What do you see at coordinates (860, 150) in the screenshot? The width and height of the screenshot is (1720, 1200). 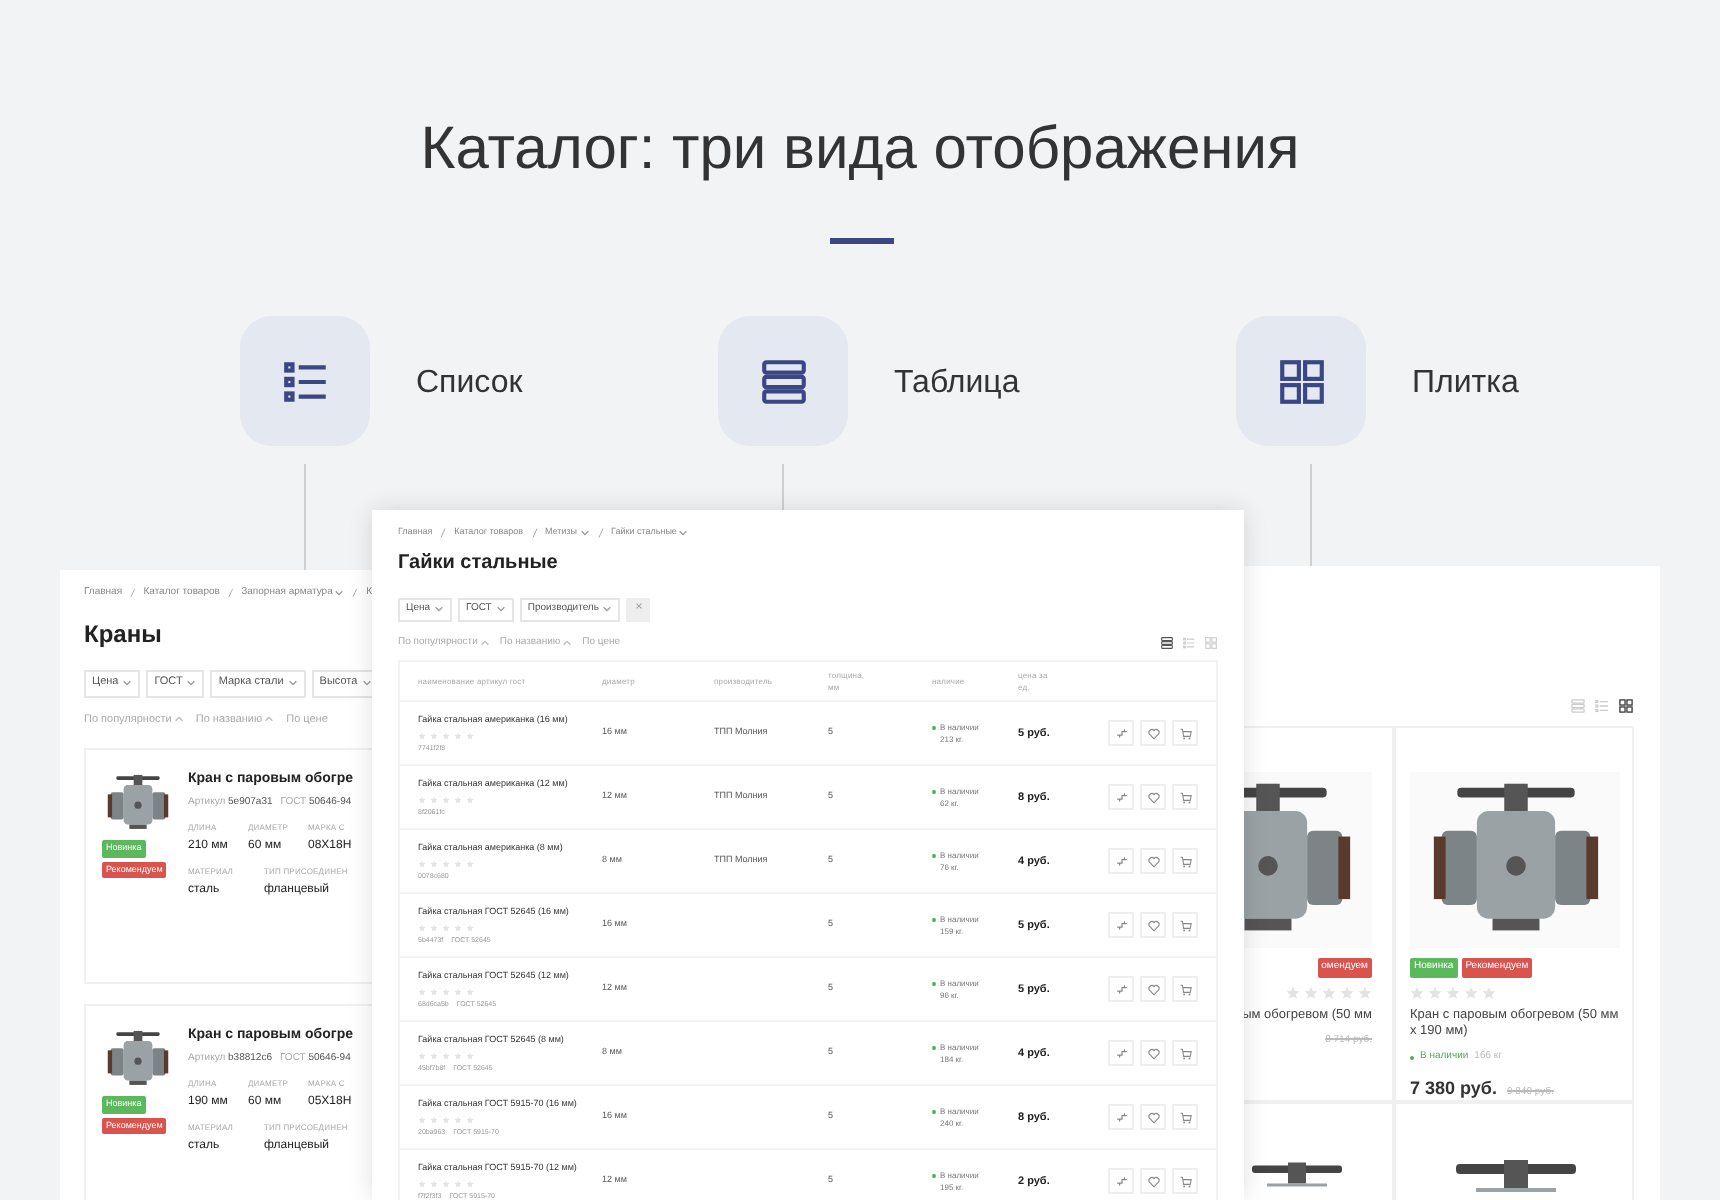 I see `page-title: Каталог: три вида отображения` at bounding box center [860, 150].